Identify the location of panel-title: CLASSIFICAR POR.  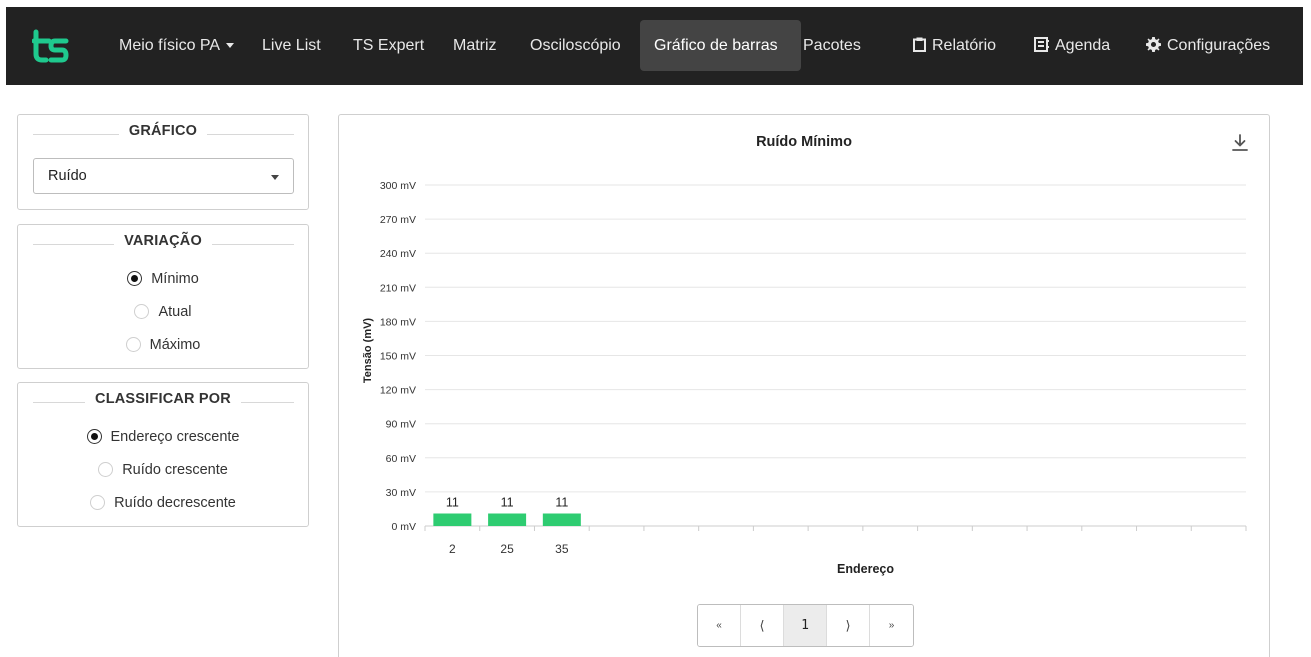
(163, 399).